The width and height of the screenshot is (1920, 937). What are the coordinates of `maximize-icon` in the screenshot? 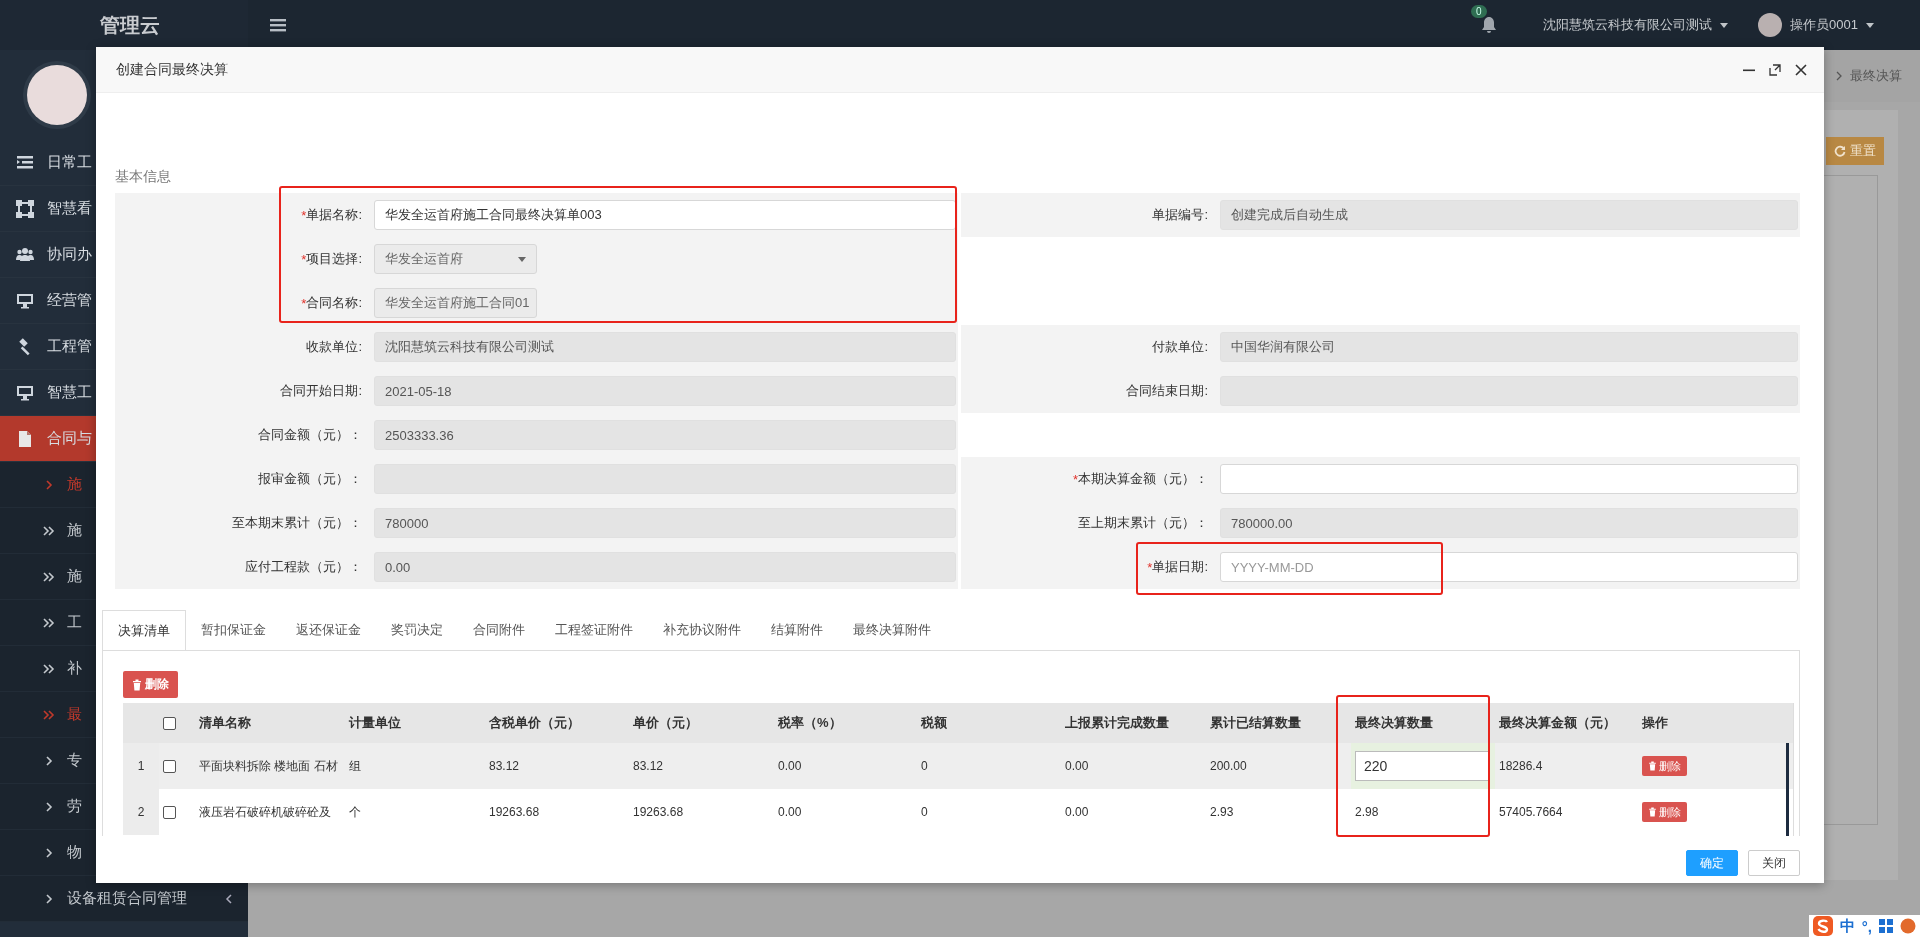 It's located at (1775, 69).